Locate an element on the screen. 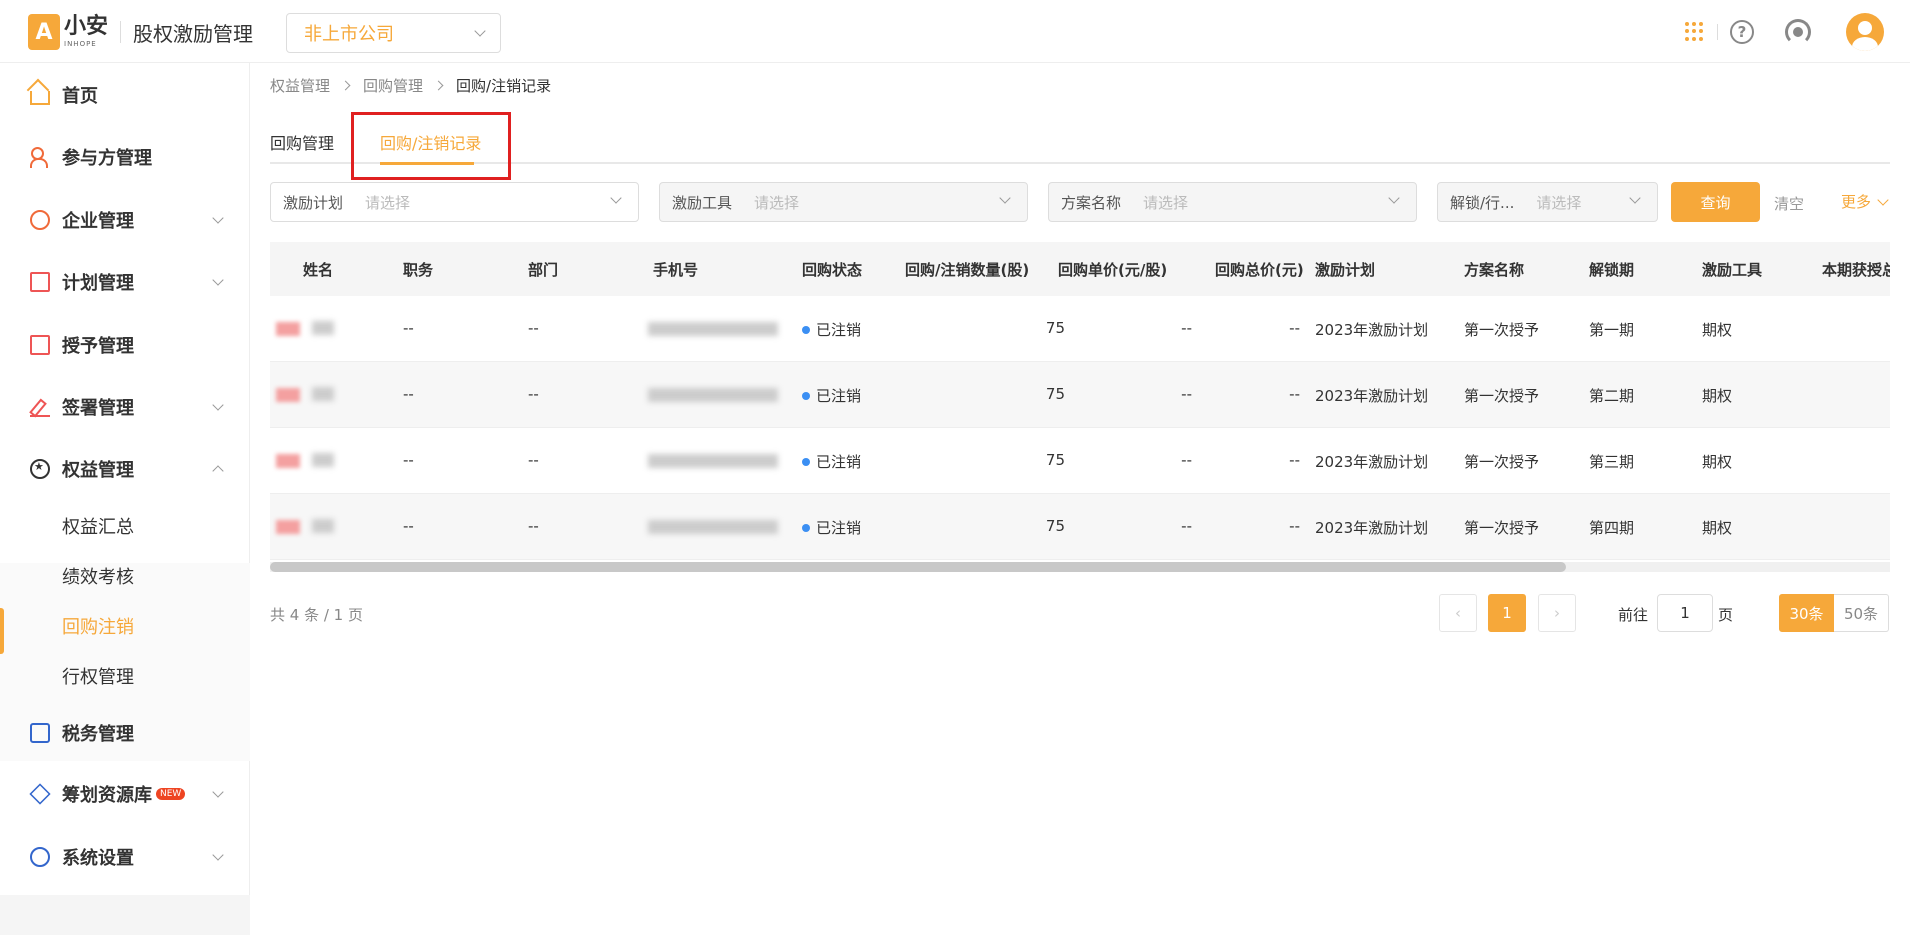  column-header: 激励计划 is located at coordinates (1345, 270).